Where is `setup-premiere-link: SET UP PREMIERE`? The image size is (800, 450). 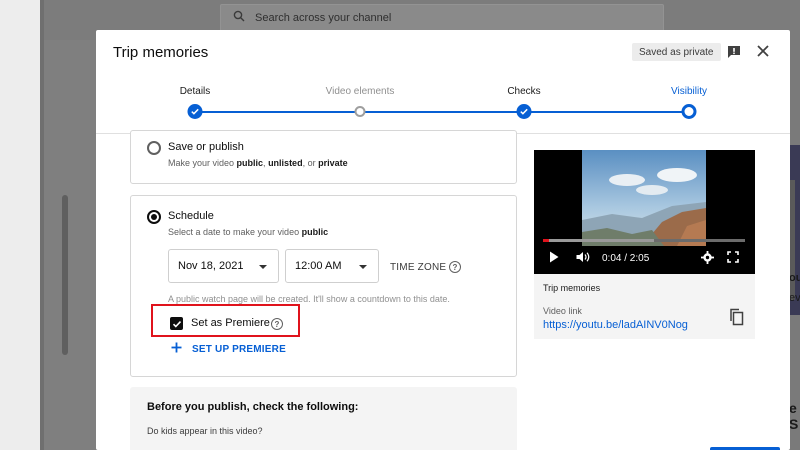 setup-premiere-link: SET UP PREMIERE is located at coordinates (228, 349).